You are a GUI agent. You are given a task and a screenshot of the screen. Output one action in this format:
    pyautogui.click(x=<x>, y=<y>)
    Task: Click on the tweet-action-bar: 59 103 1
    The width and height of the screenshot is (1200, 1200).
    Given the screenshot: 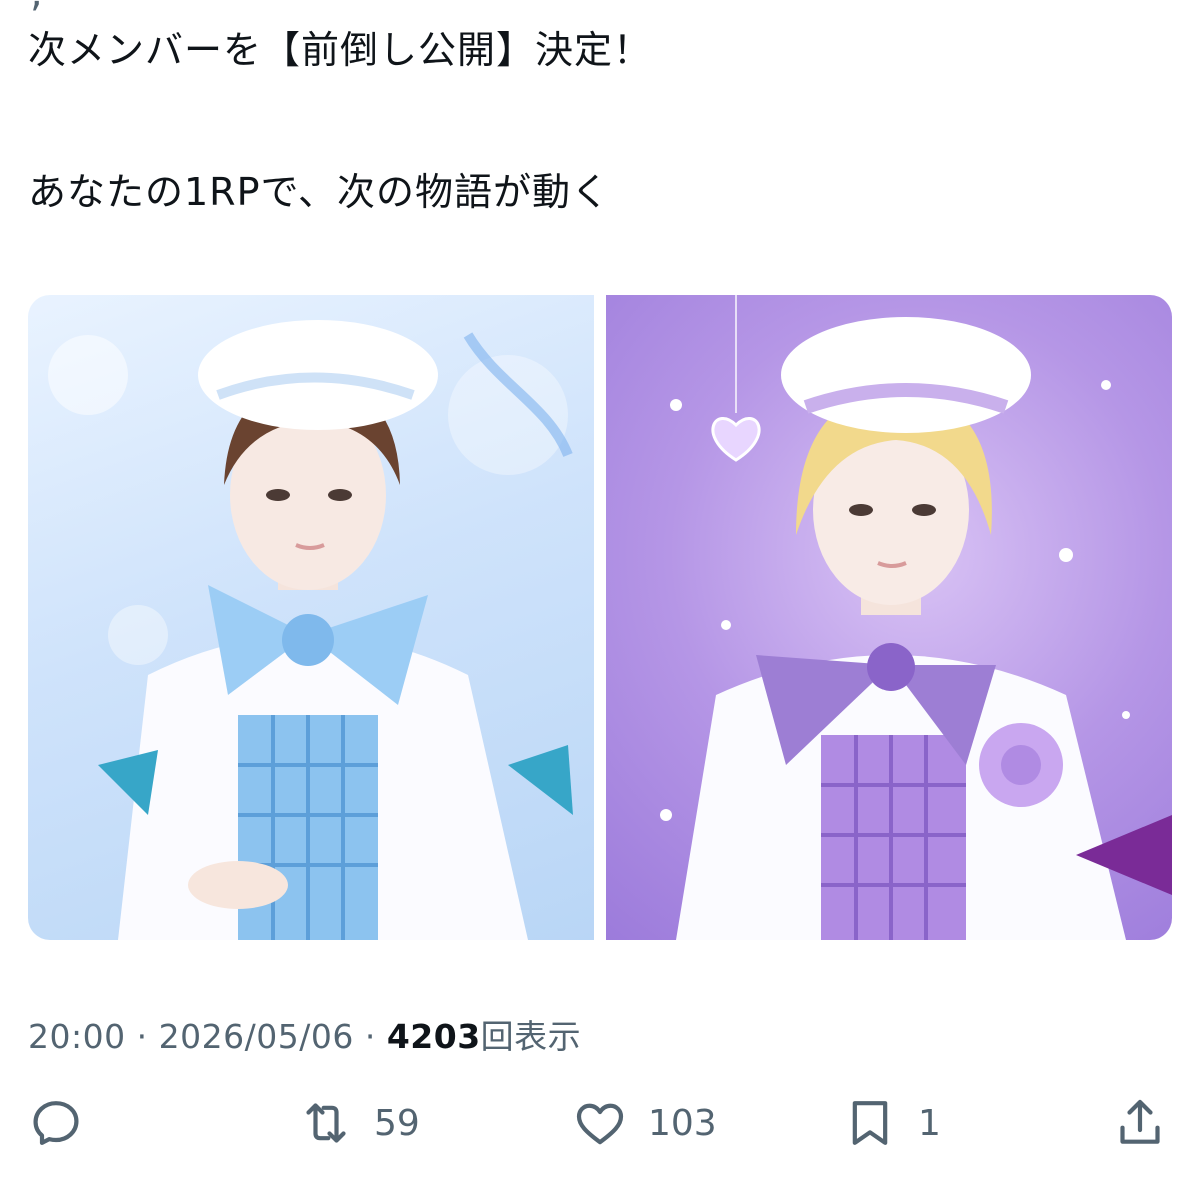 What is the action you would take?
    pyautogui.click(x=600, y=1130)
    